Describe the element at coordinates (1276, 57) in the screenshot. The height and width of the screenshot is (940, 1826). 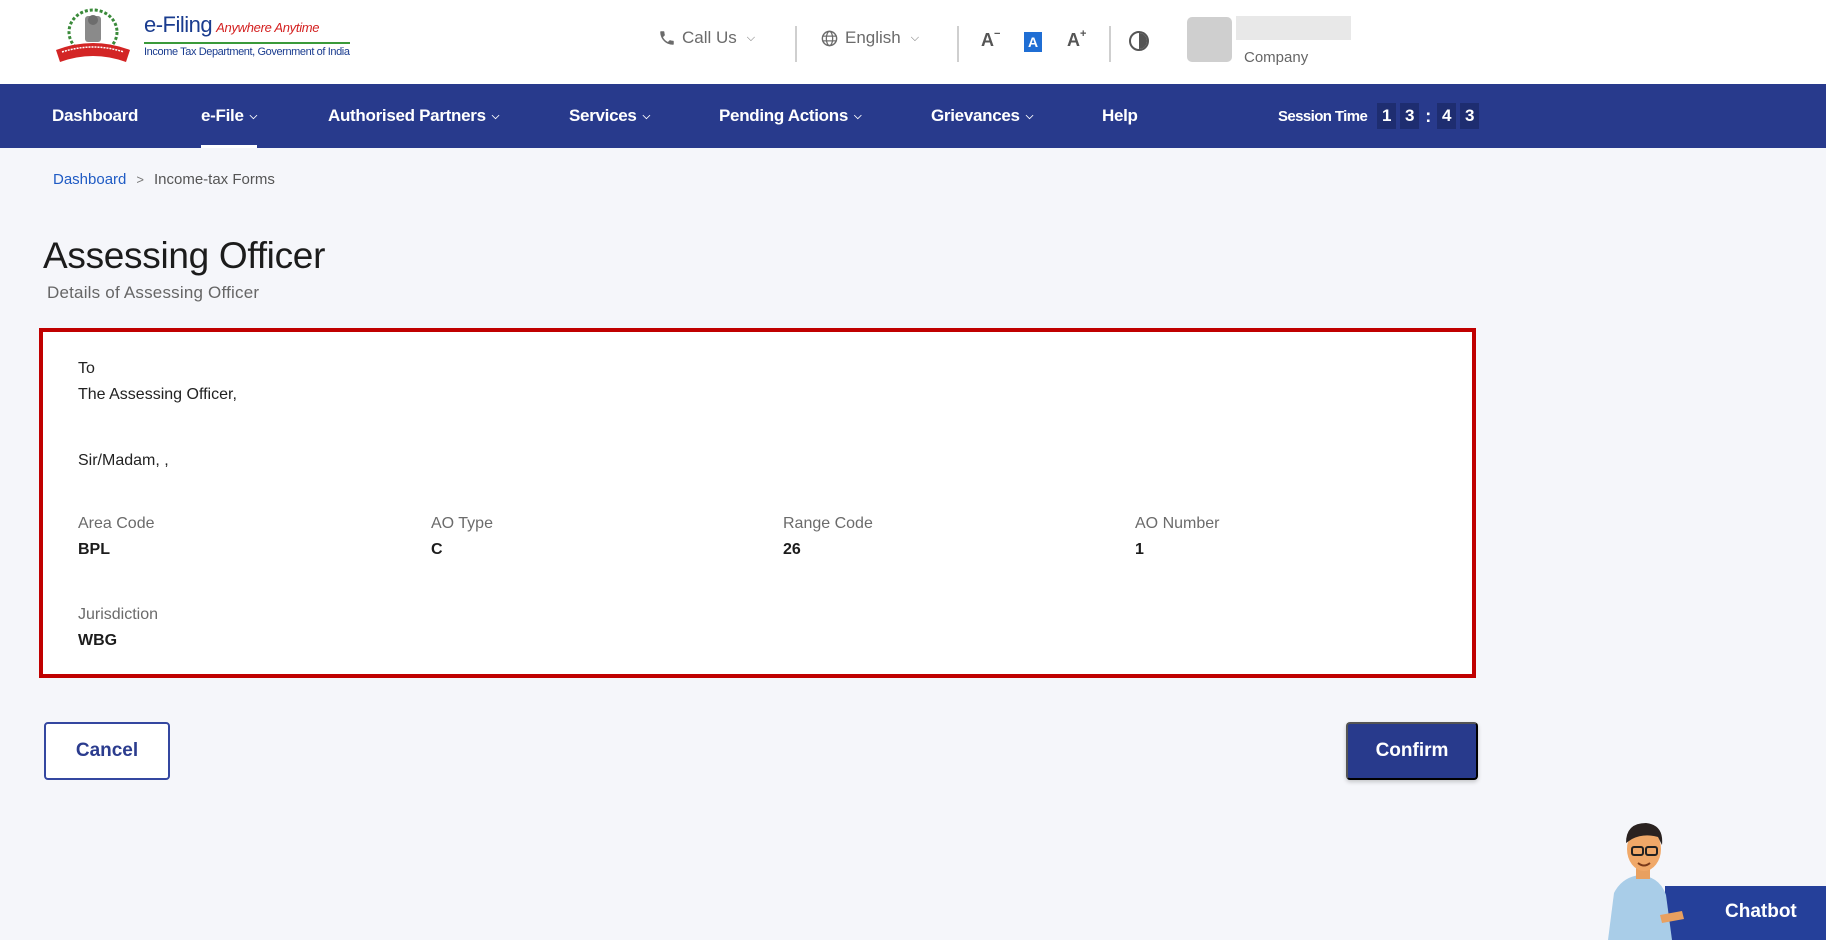
I see `user-role: Company` at that location.